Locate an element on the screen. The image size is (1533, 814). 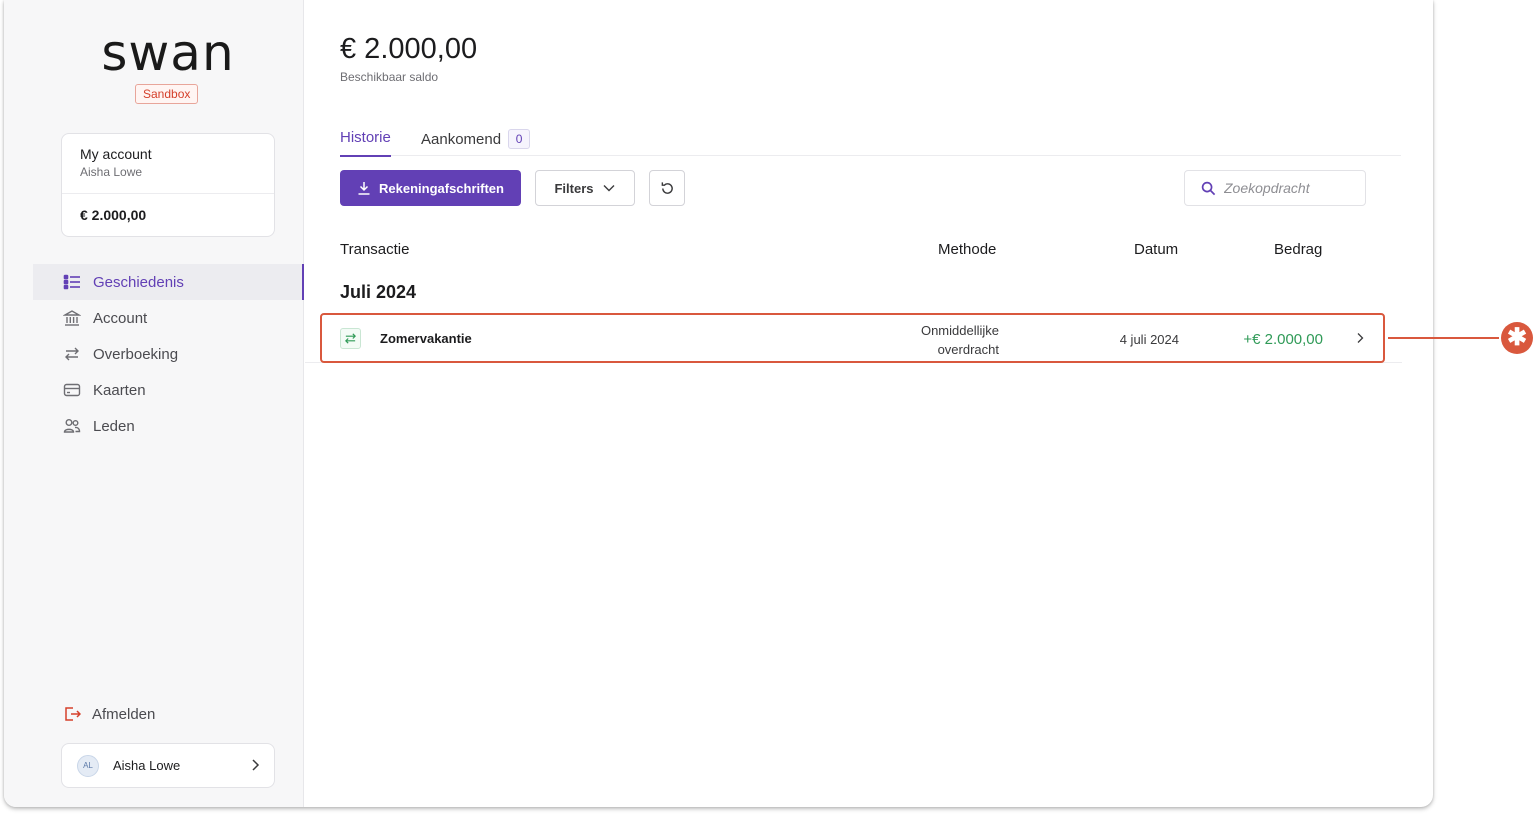
sidebar-item-overboeking: Overboeking is located at coordinates (168, 354).